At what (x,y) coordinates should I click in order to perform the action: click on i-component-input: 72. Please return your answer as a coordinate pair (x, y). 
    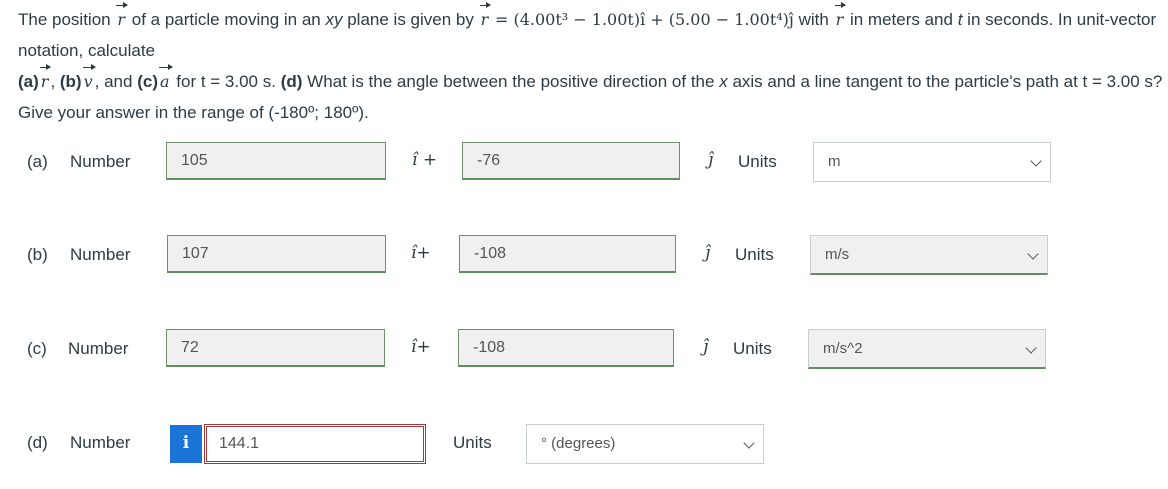
    Looking at the image, I should click on (275, 348).